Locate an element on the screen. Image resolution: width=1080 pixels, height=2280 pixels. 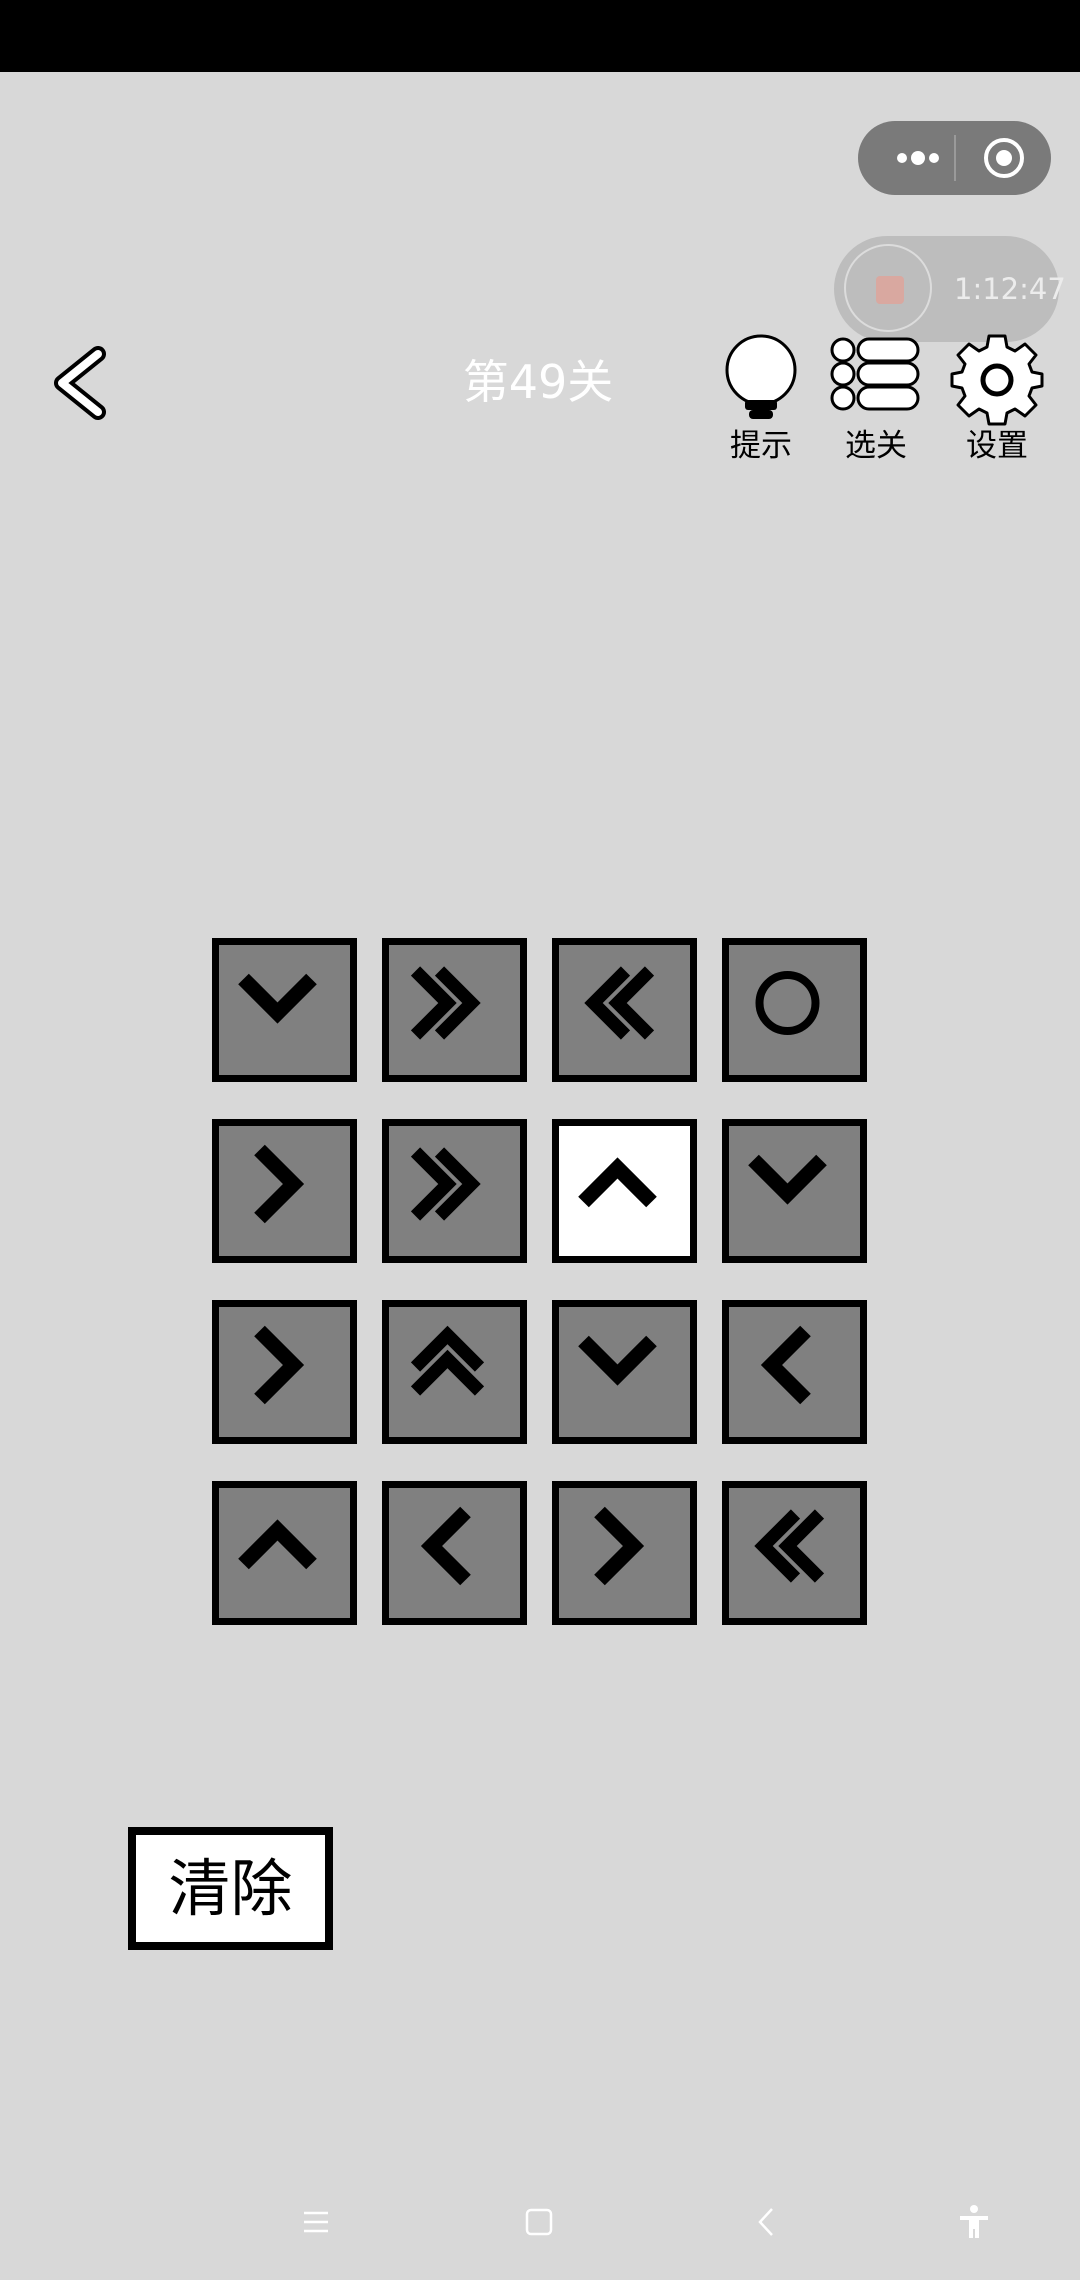
mini-program-capsule is located at coordinates (954, 158).